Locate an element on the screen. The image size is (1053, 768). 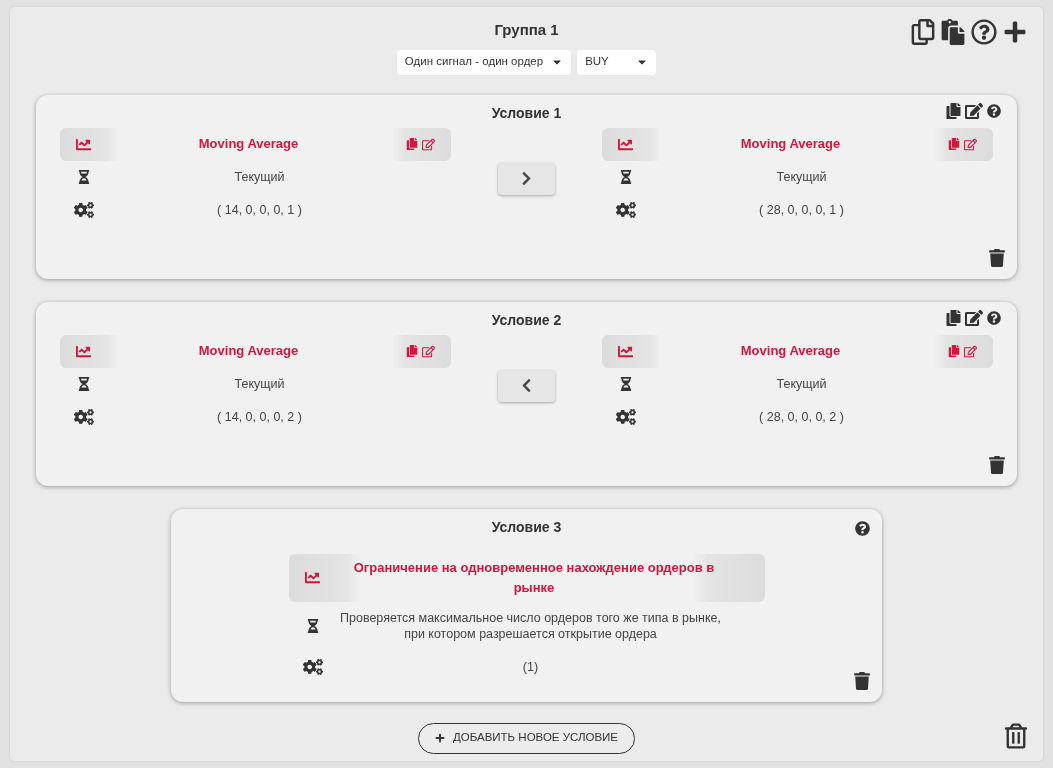
parameters-text: ( 28, 0, 0, 0, 1 ) is located at coordinates (801, 210).